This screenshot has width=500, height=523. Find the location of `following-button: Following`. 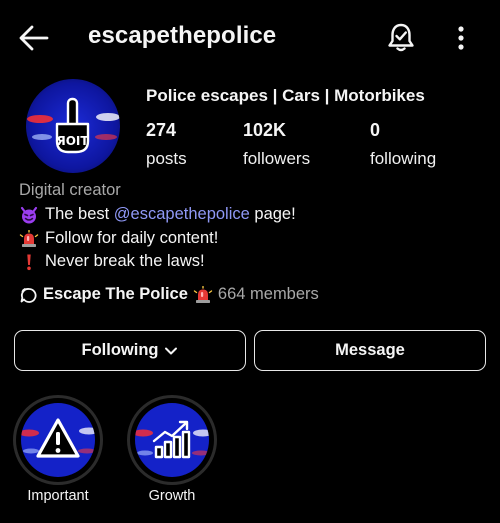

following-button: Following is located at coordinates (130, 350).